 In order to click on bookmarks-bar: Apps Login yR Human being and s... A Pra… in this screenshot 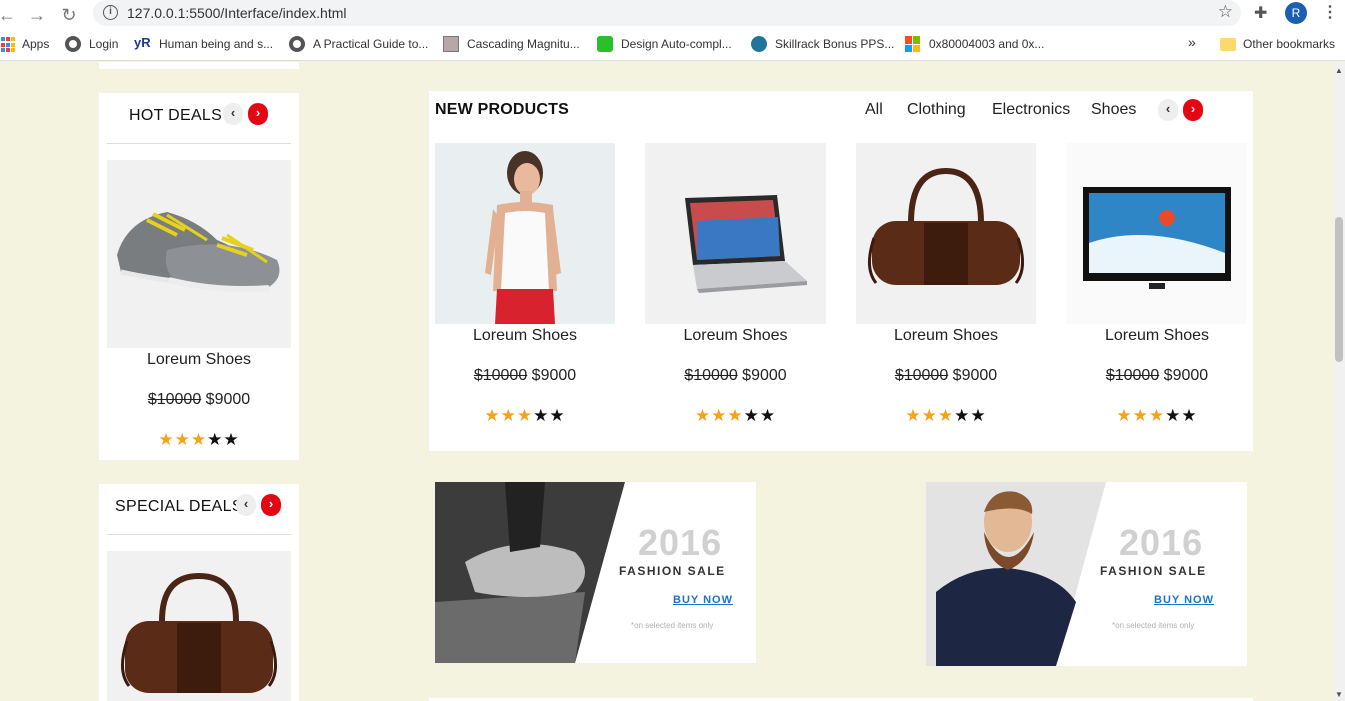, I will do `click(672, 45)`.